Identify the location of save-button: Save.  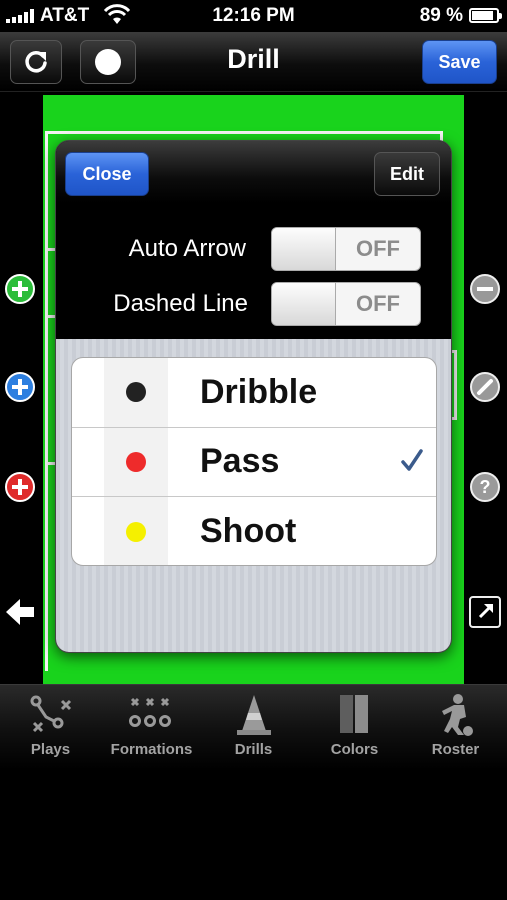
(459, 62).